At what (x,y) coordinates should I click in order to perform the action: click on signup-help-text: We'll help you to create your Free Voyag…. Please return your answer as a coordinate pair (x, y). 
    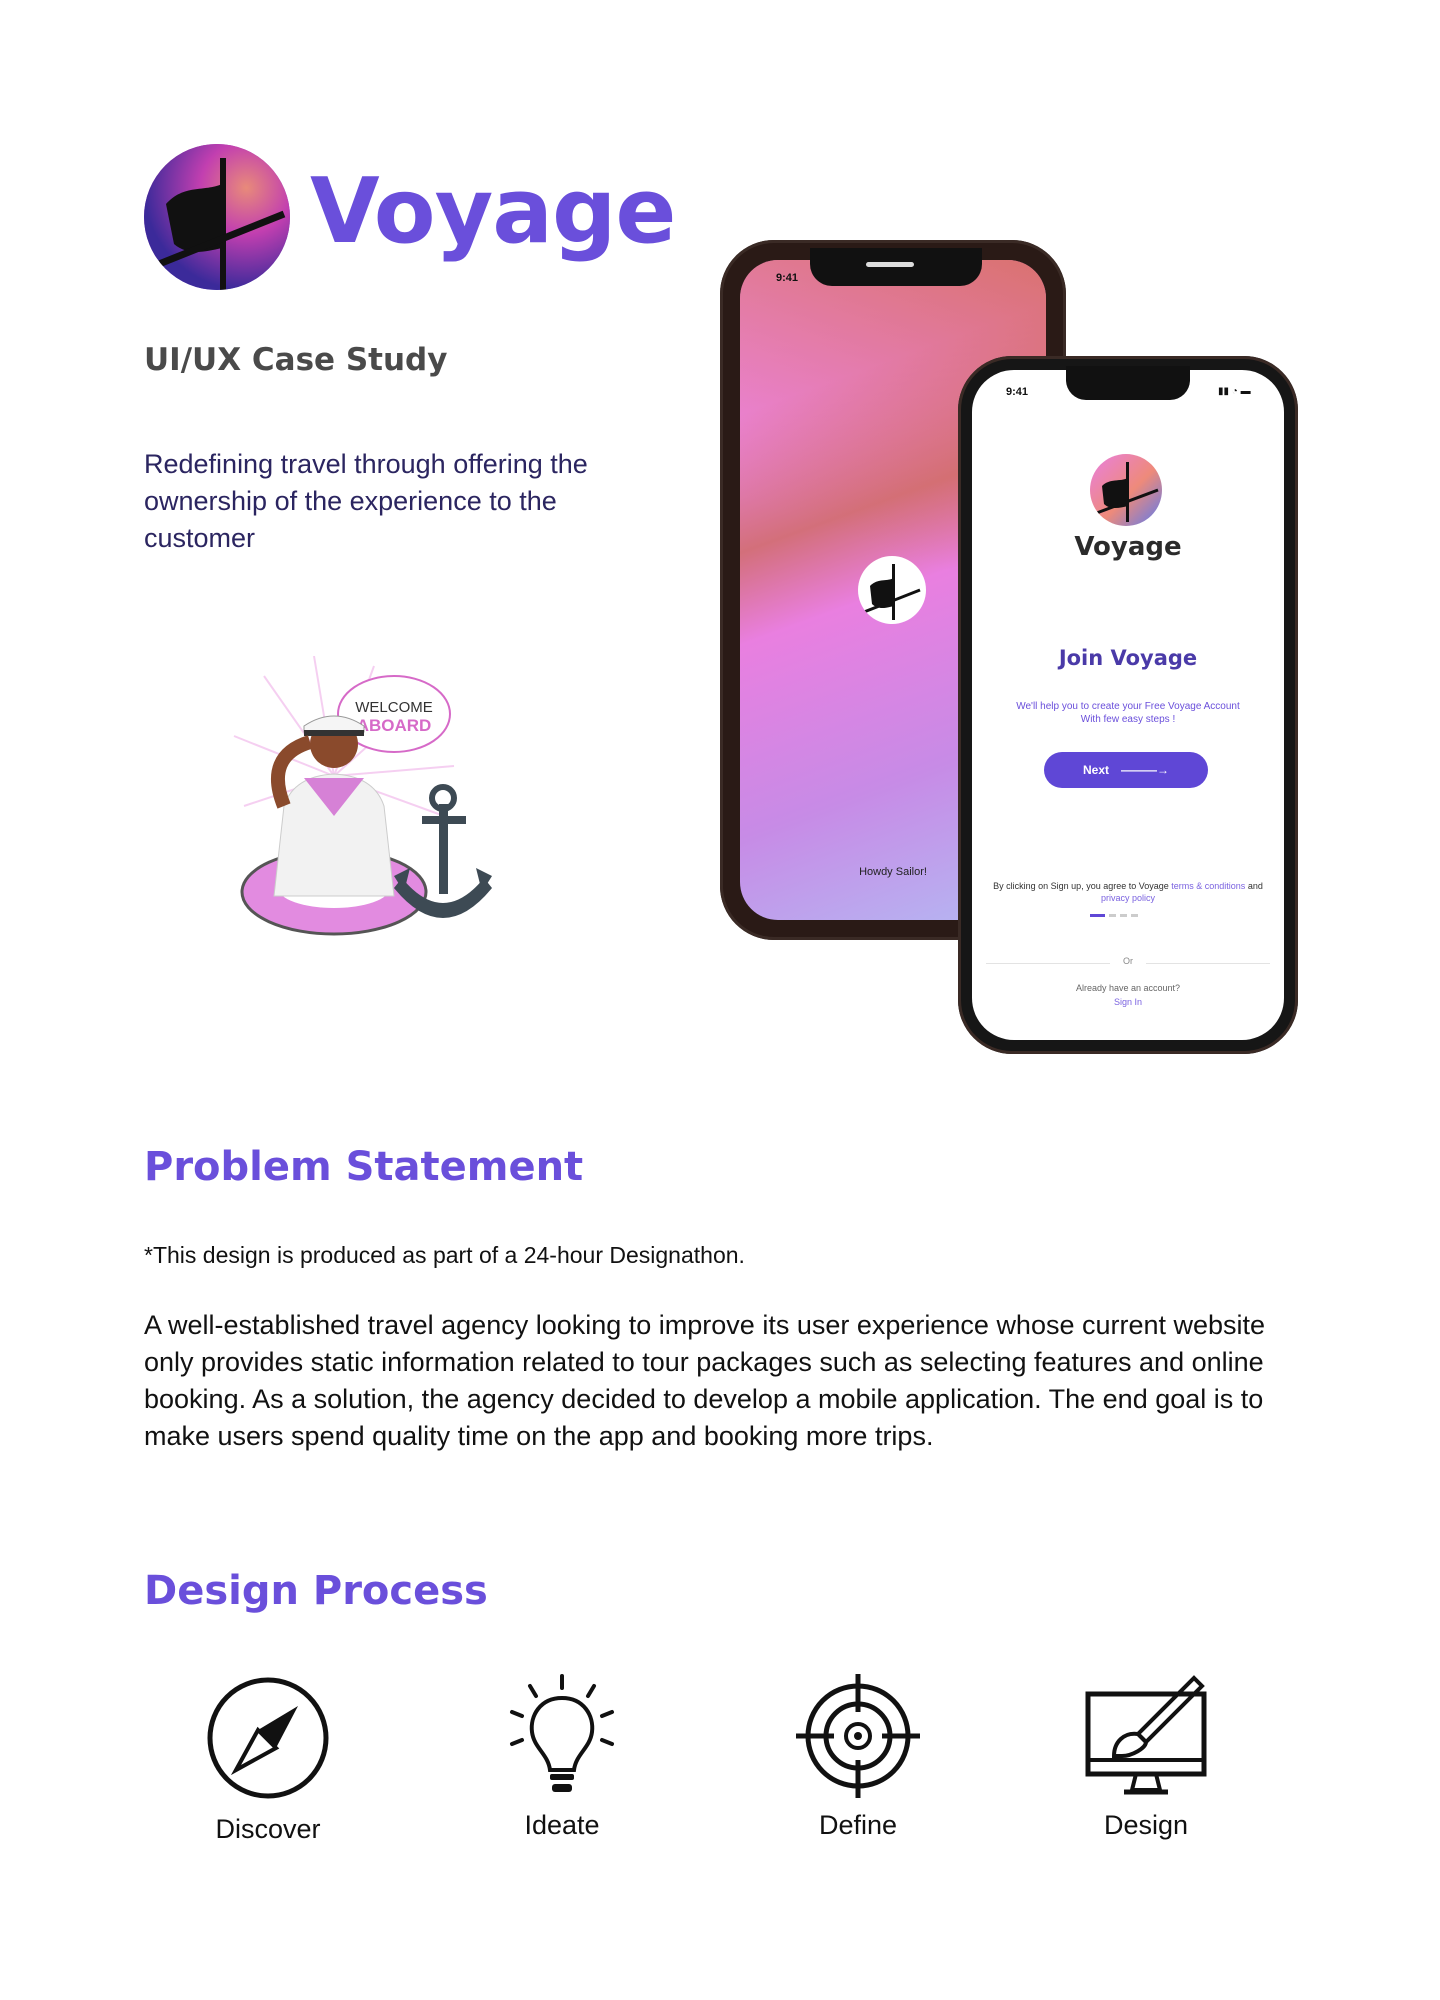
    Looking at the image, I should click on (1128, 713).